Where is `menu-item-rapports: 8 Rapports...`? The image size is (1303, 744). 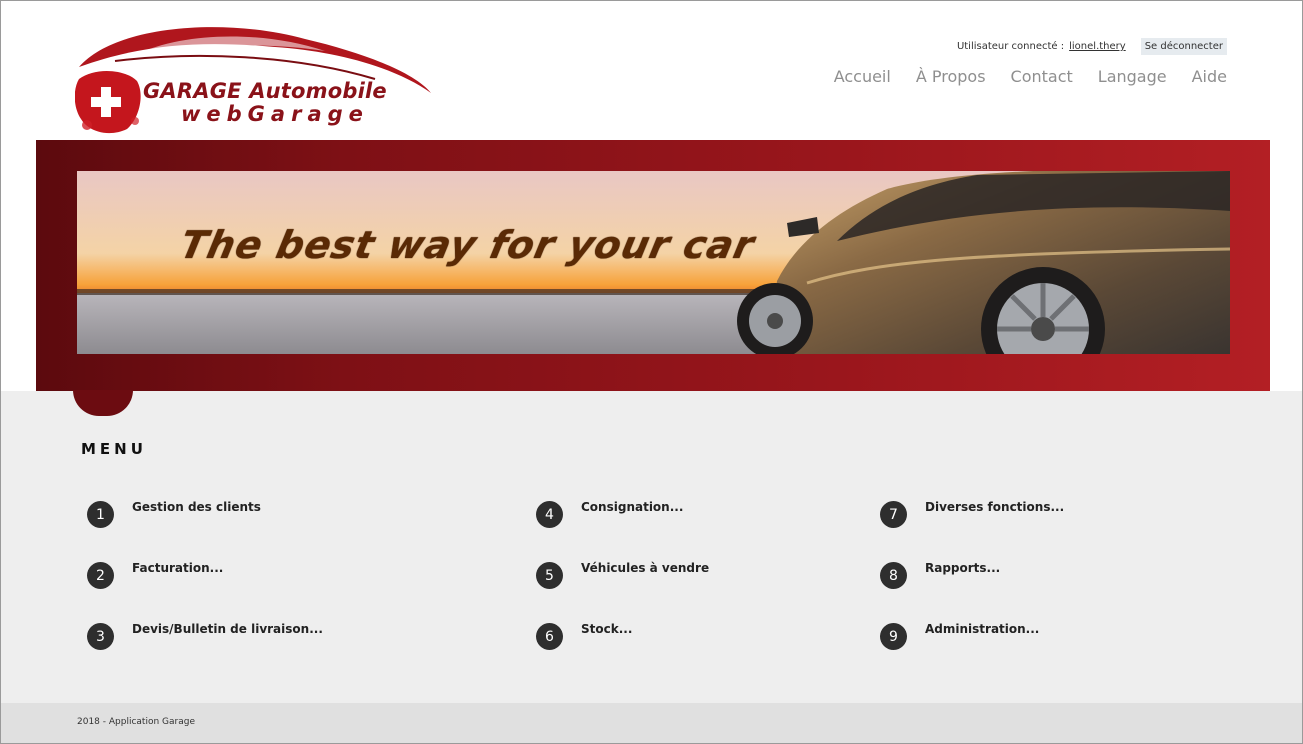 menu-item-rapports: 8 Rapports... is located at coordinates (940, 575).